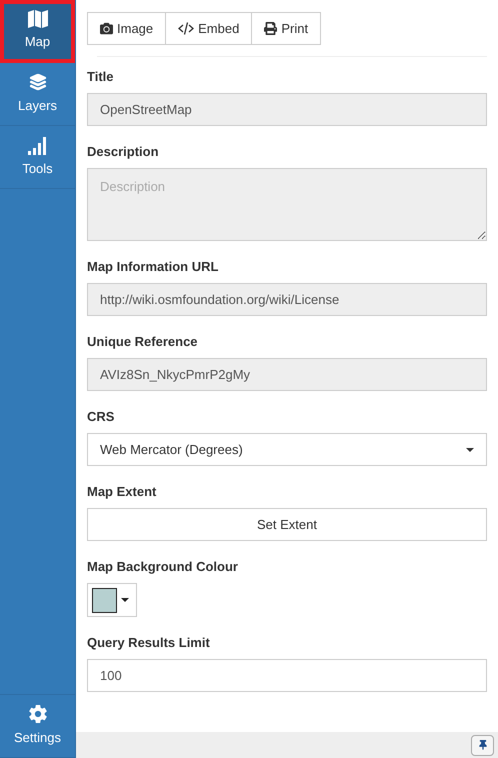 Image resolution: width=498 pixels, height=758 pixels. I want to click on map-icon, so click(38, 19).